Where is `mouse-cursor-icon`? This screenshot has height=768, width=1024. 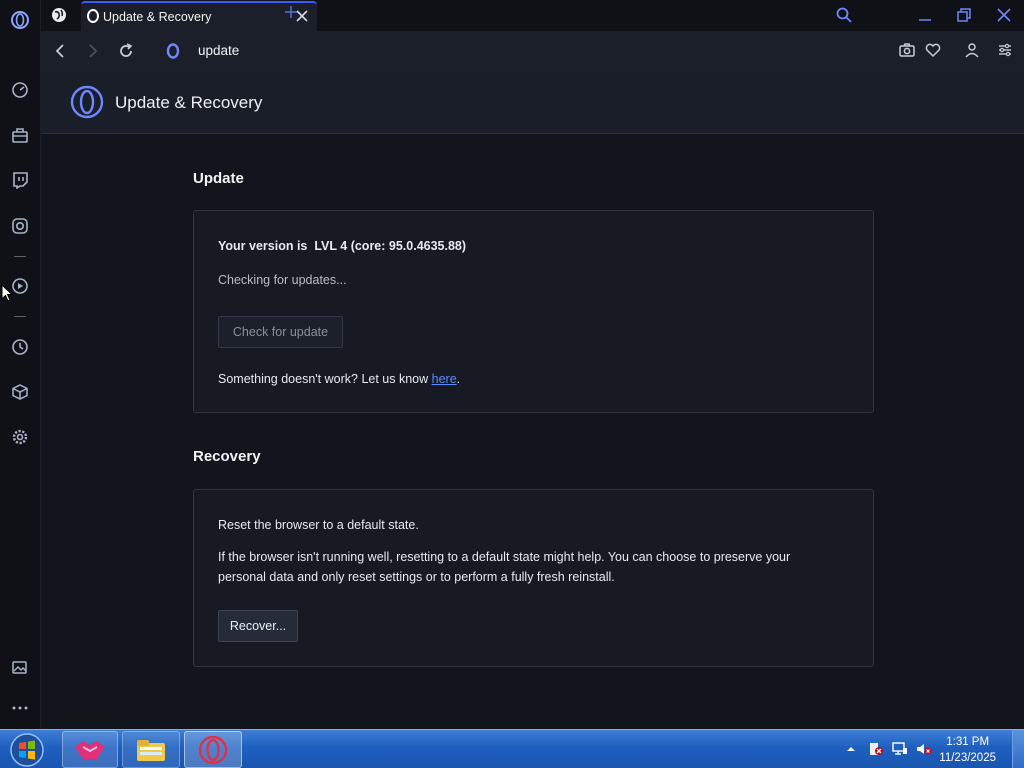 mouse-cursor-icon is located at coordinates (7, 292).